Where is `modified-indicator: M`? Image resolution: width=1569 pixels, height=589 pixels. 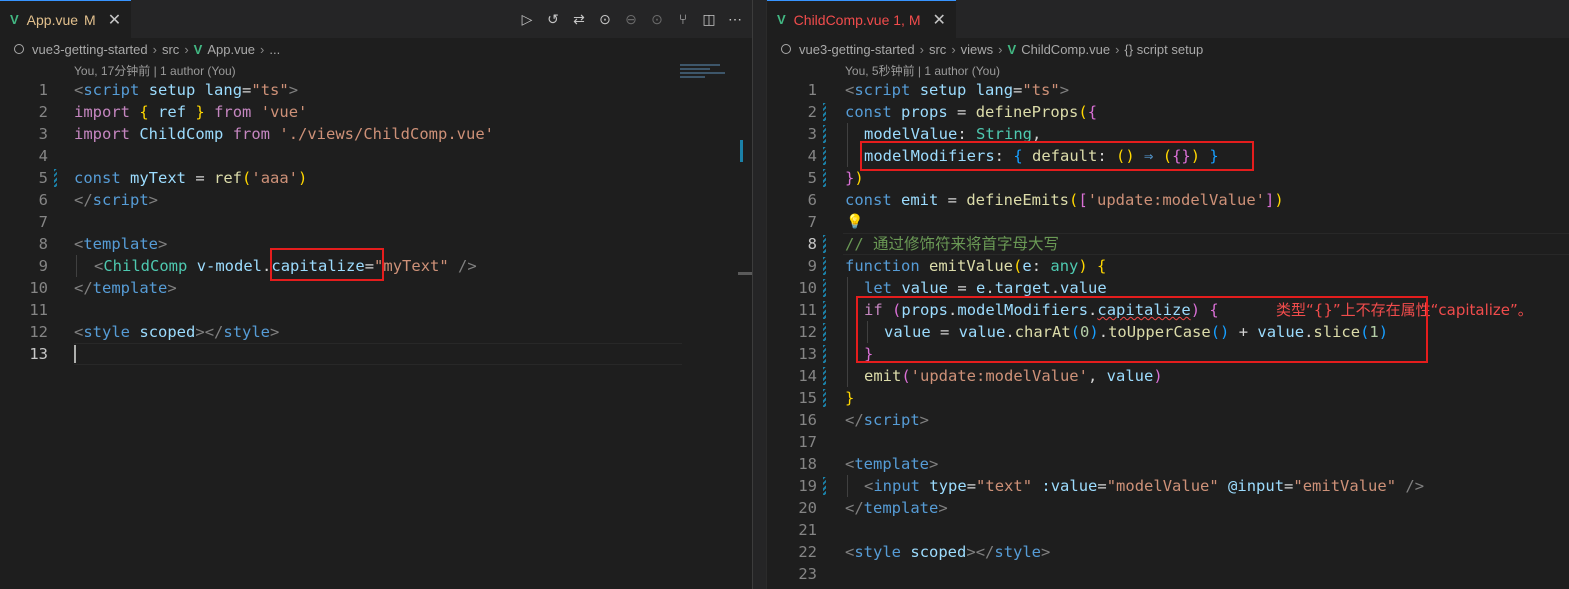
modified-indicator: M is located at coordinates (90, 19).